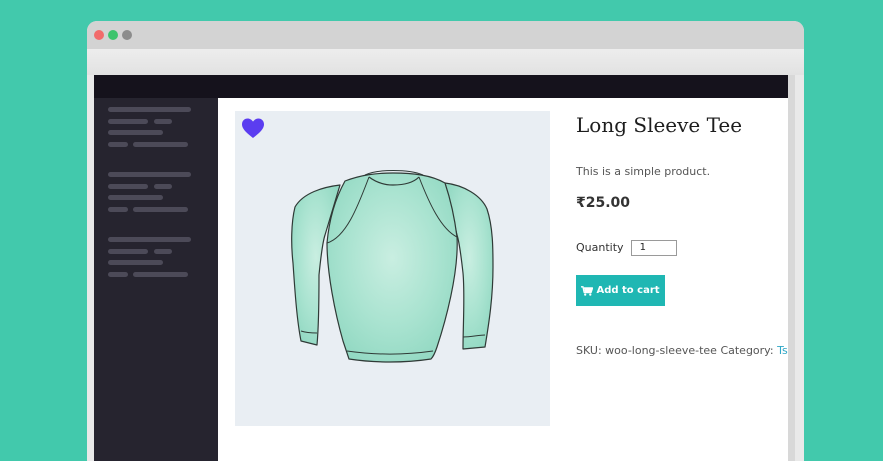 This screenshot has height=461, width=883. What do you see at coordinates (127, 35) in the screenshot?
I see `minimize-window-dot` at bounding box center [127, 35].